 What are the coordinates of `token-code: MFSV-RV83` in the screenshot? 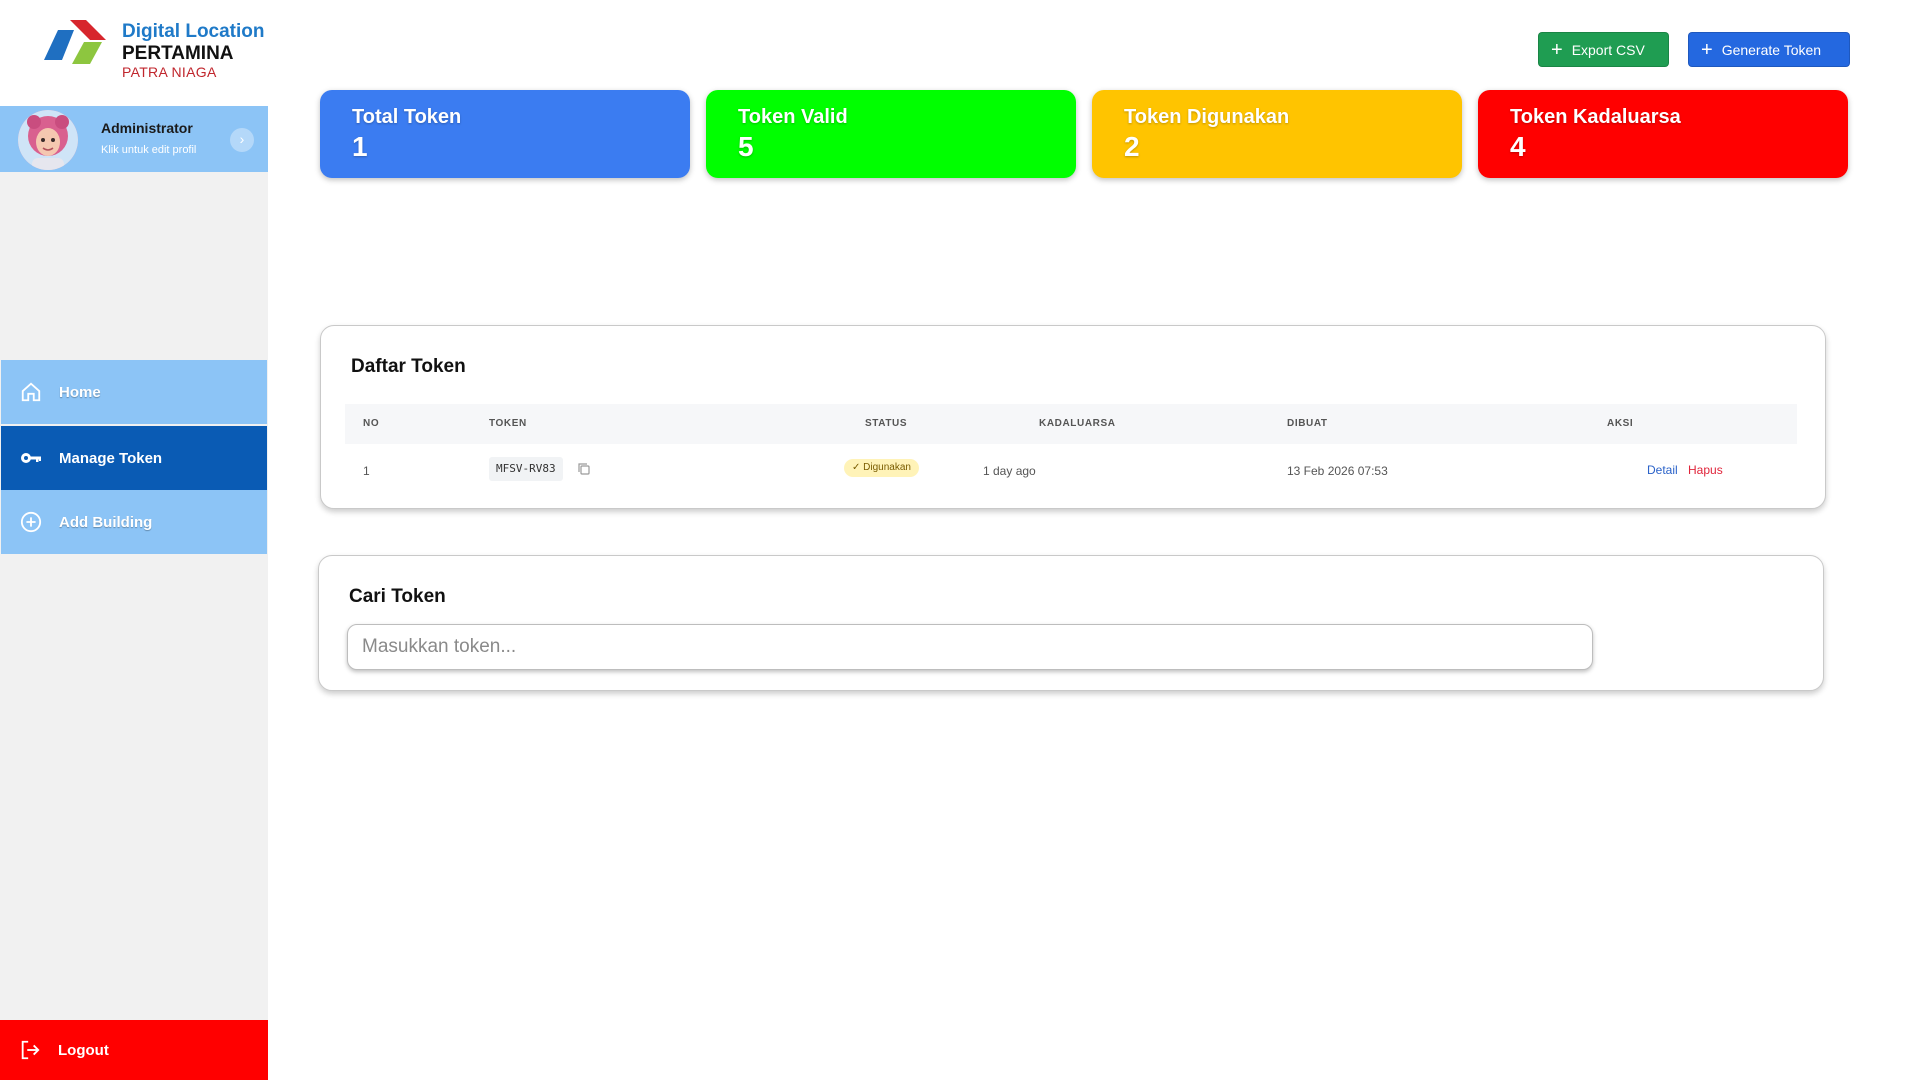 It's located at (526, 469).